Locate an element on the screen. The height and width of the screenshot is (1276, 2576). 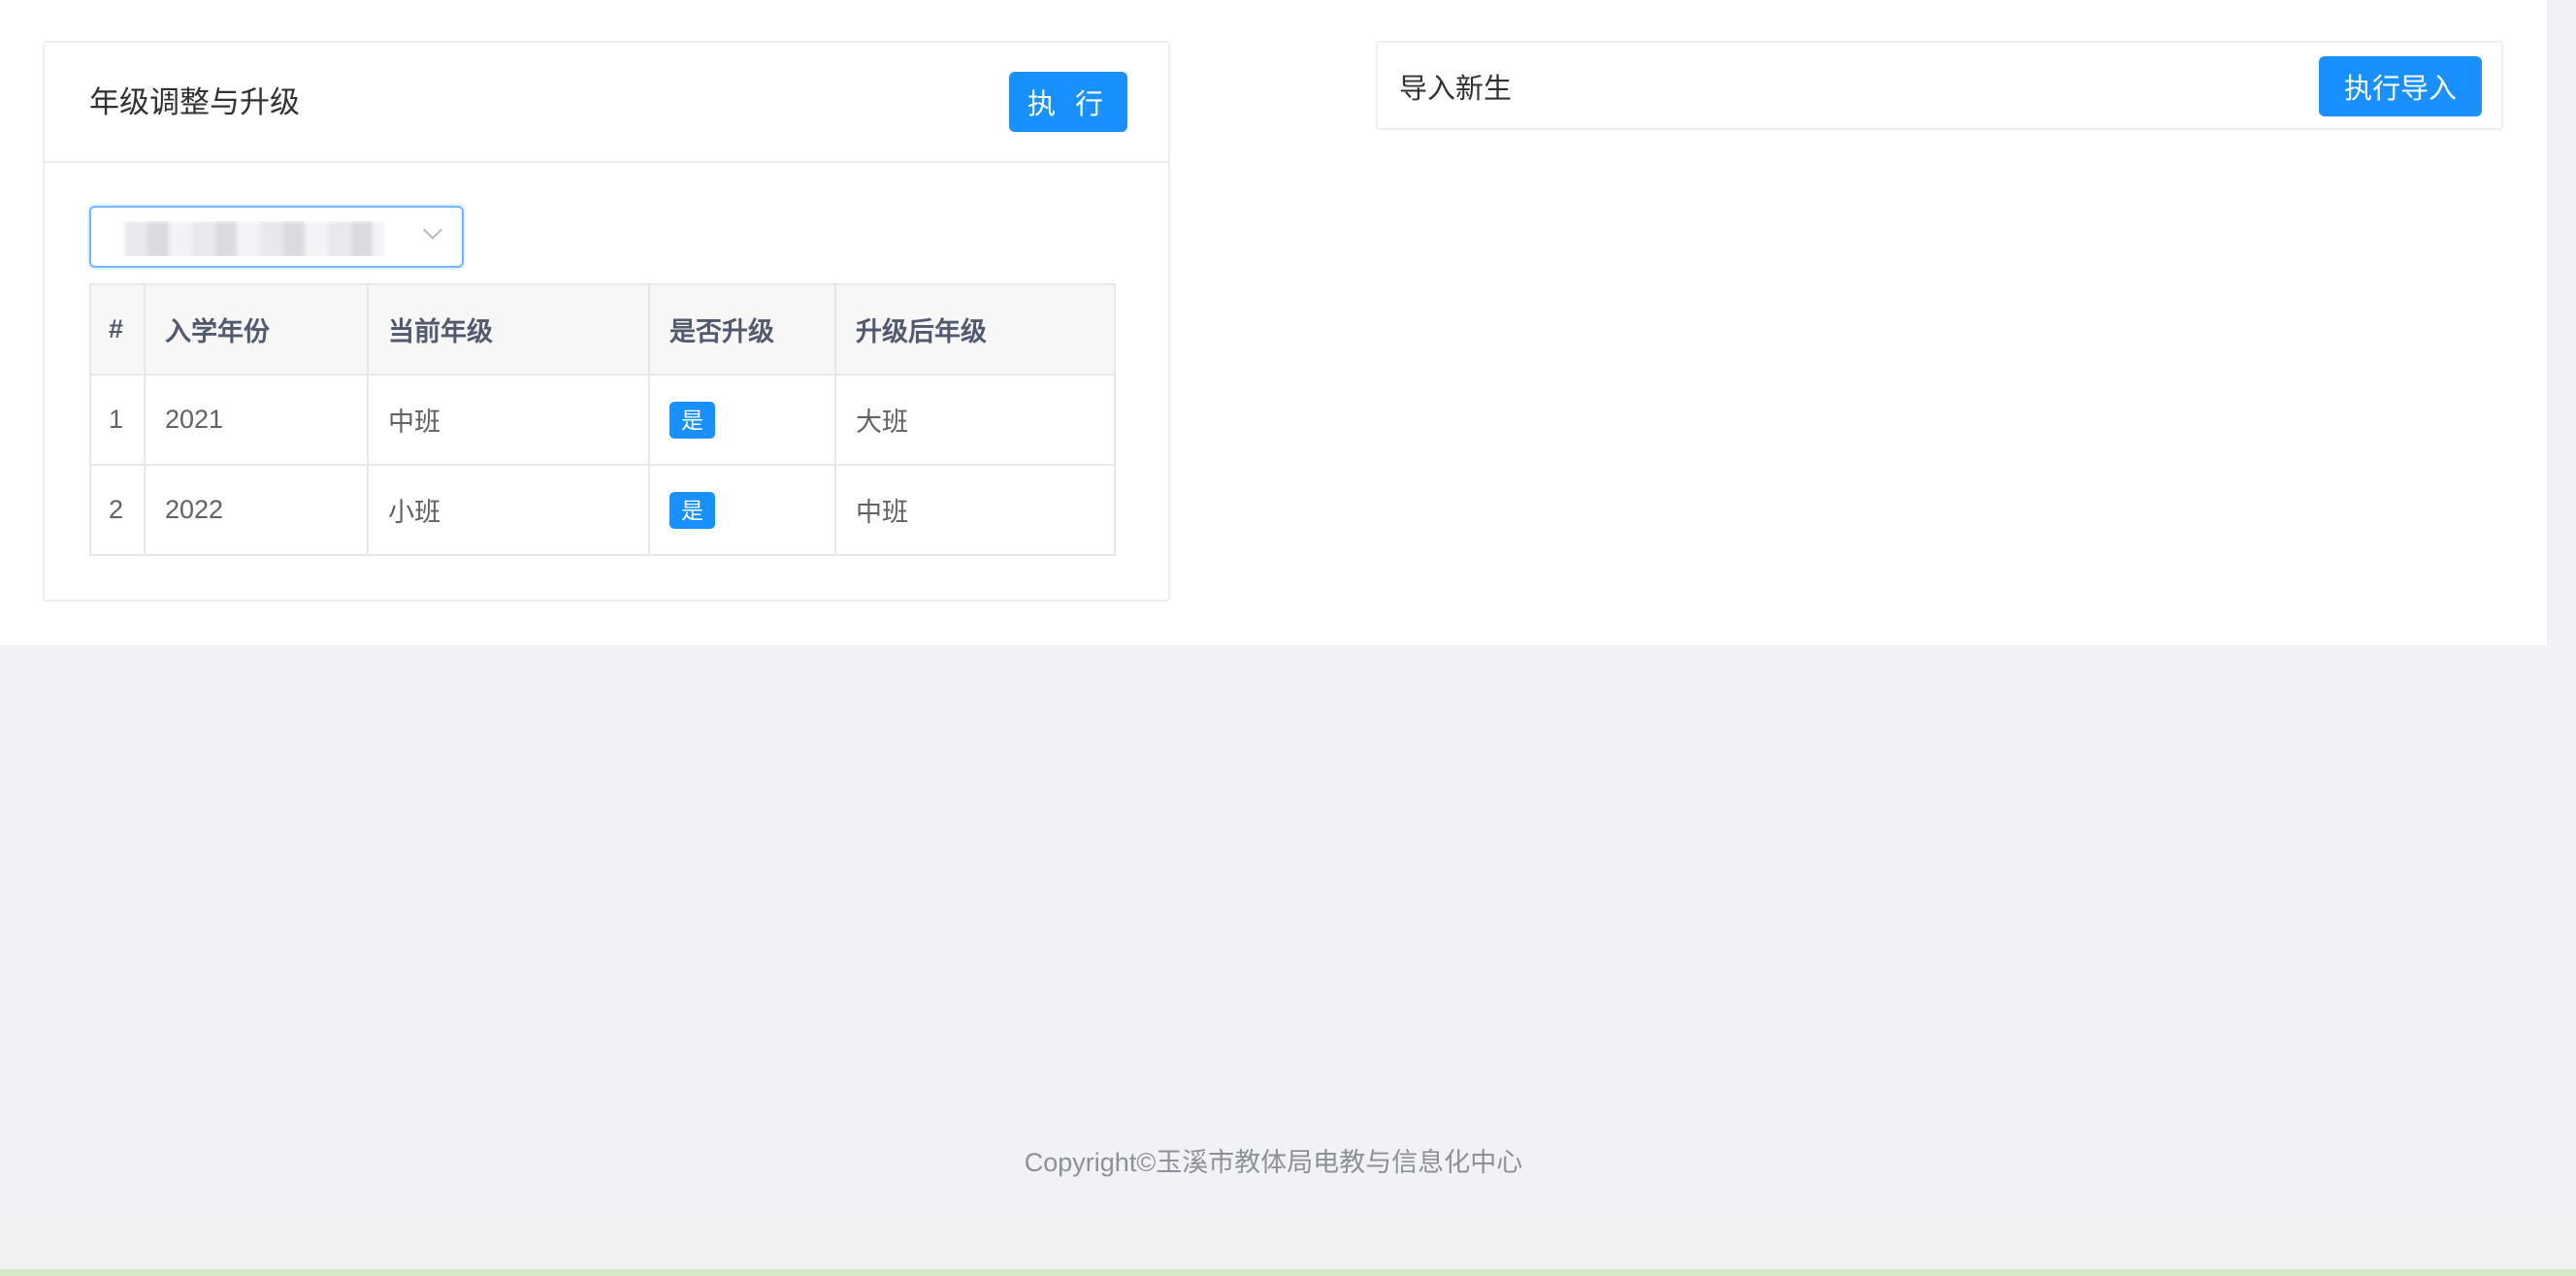
header-after-grade: 升级后年级 is located at coordinates (975, 329).